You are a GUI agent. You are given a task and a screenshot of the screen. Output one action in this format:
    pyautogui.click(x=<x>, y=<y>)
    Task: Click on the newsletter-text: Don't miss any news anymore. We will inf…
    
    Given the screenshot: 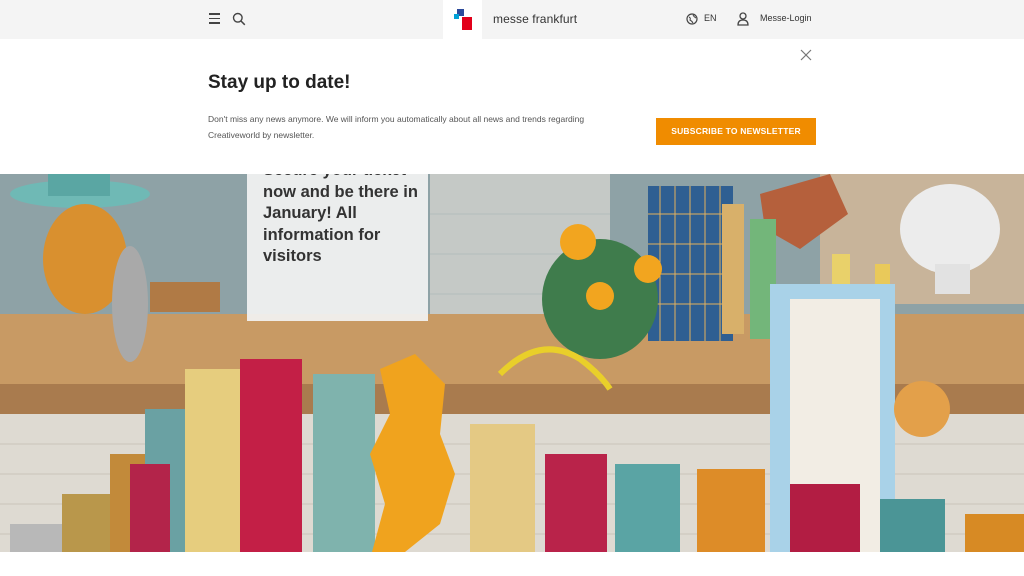 What is the action you would take?
    pyautogui.click(x=396, y=127)
    